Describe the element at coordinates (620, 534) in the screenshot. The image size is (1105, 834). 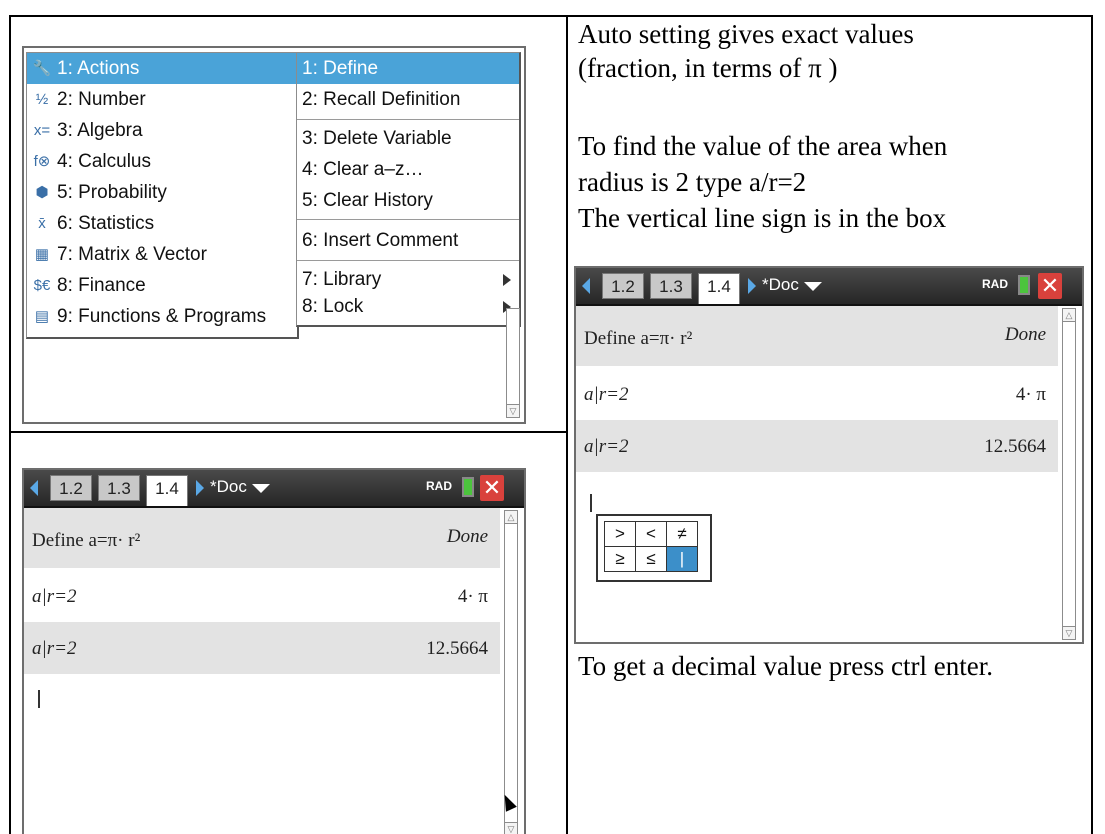
I see `greater-than-key: >` at that location.